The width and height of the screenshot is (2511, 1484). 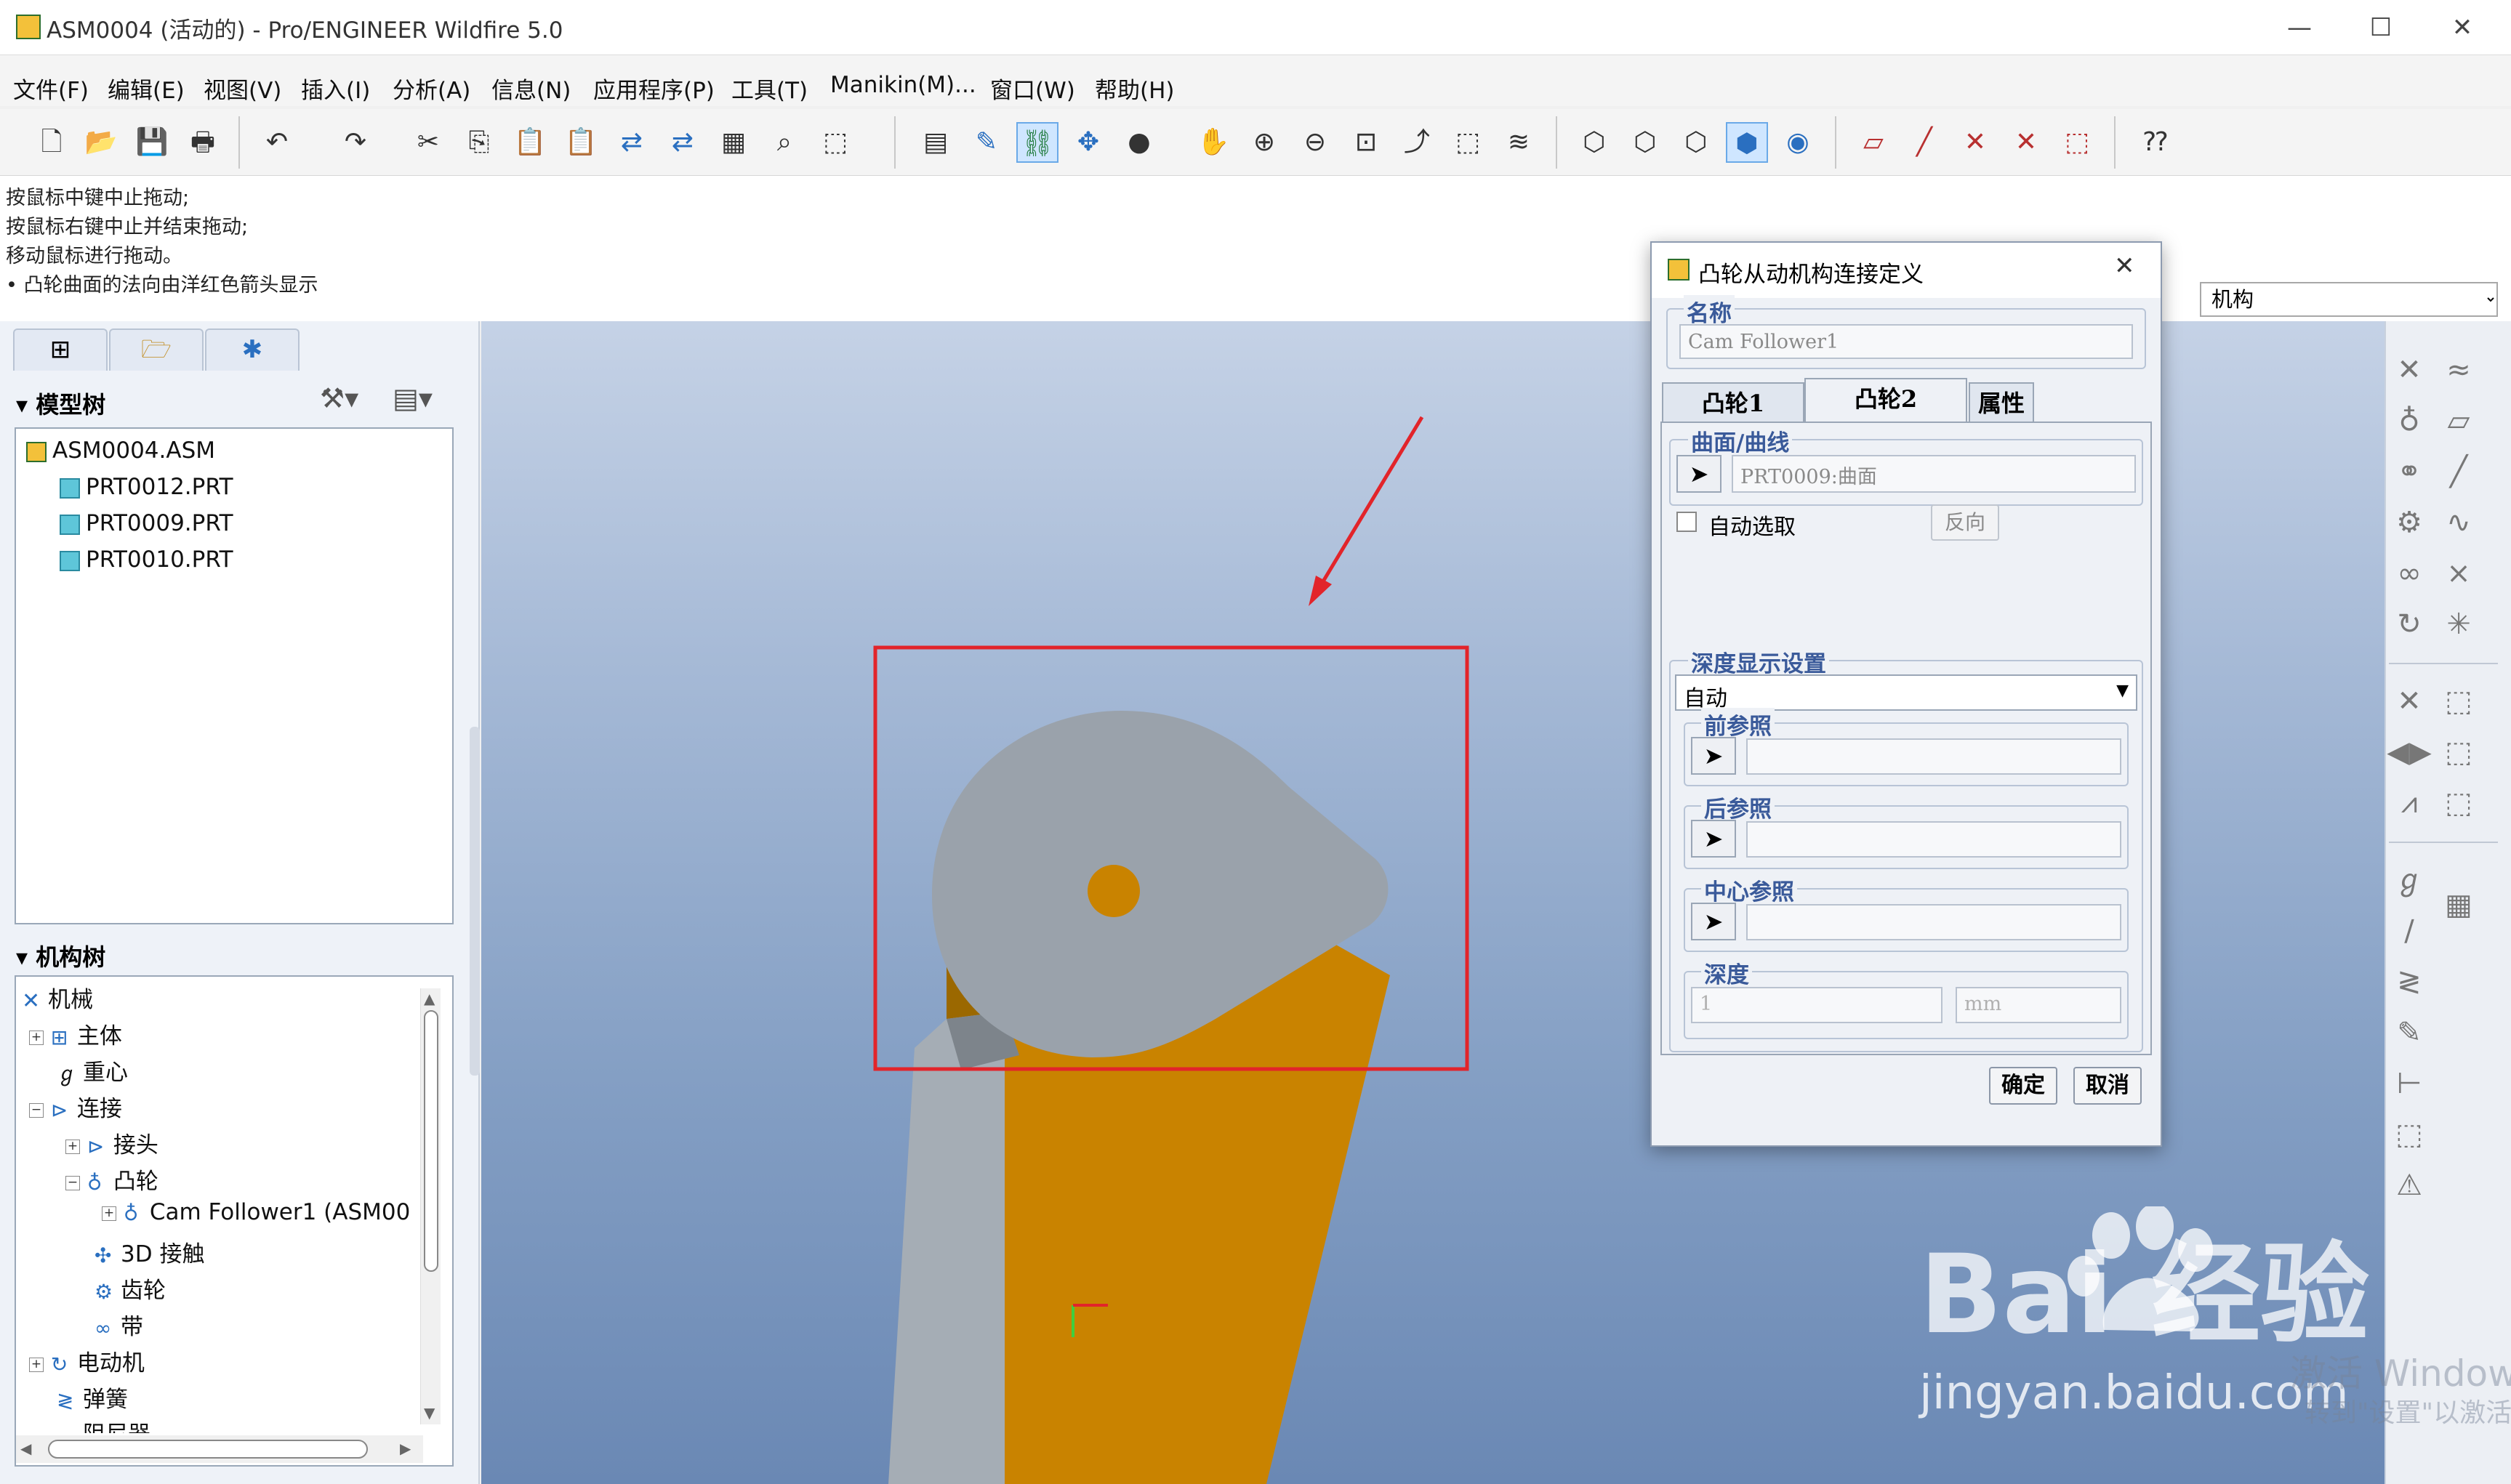 What do you see at coordinates (1934, 474) in the screenshot?
I see `surface-field: PRT0009:曲面` at bounding box center [1934, 474].